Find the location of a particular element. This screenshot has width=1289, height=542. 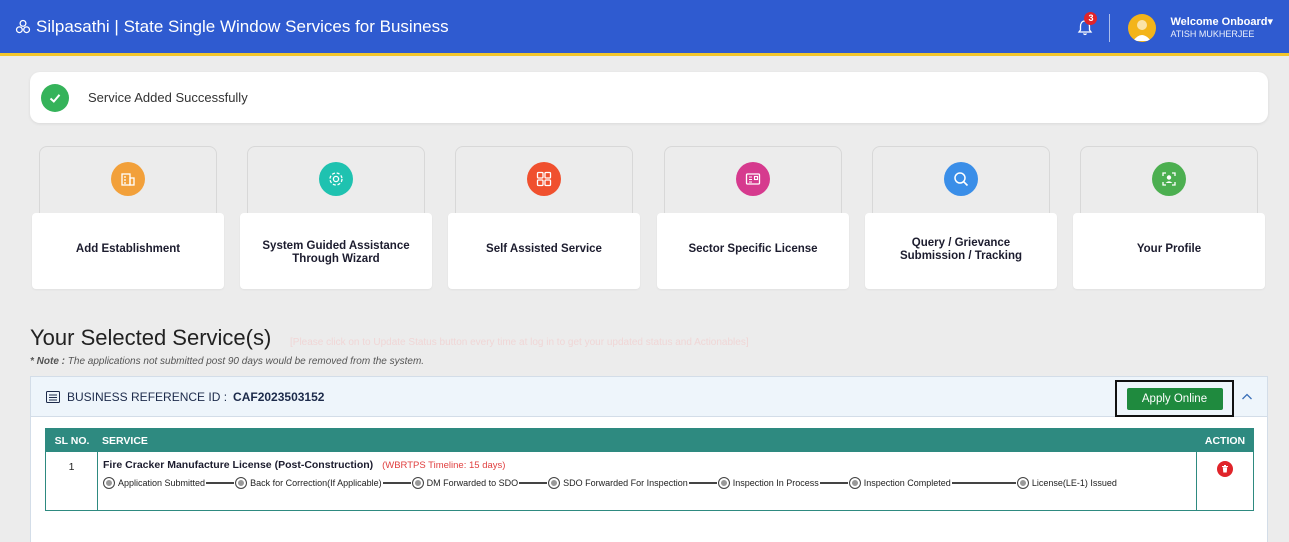

status-step: DM Forwarded to SDO is located at coordinates (464, 483).